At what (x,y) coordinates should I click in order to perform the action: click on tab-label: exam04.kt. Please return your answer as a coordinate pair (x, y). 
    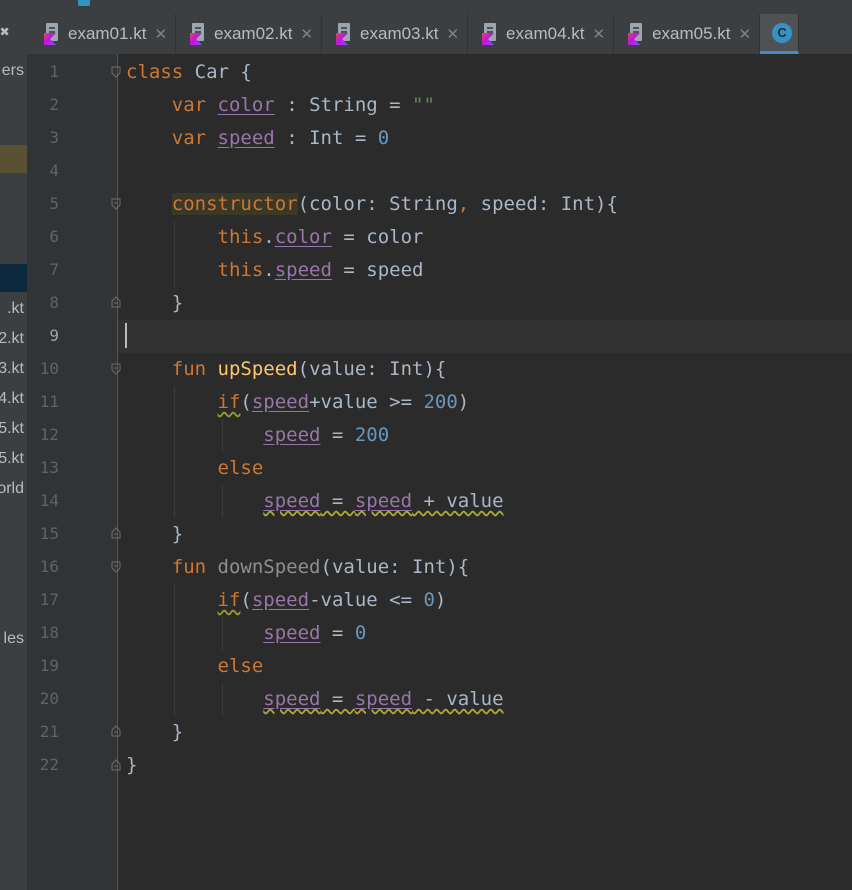
    Looking at the image, I should click on (545, 33).